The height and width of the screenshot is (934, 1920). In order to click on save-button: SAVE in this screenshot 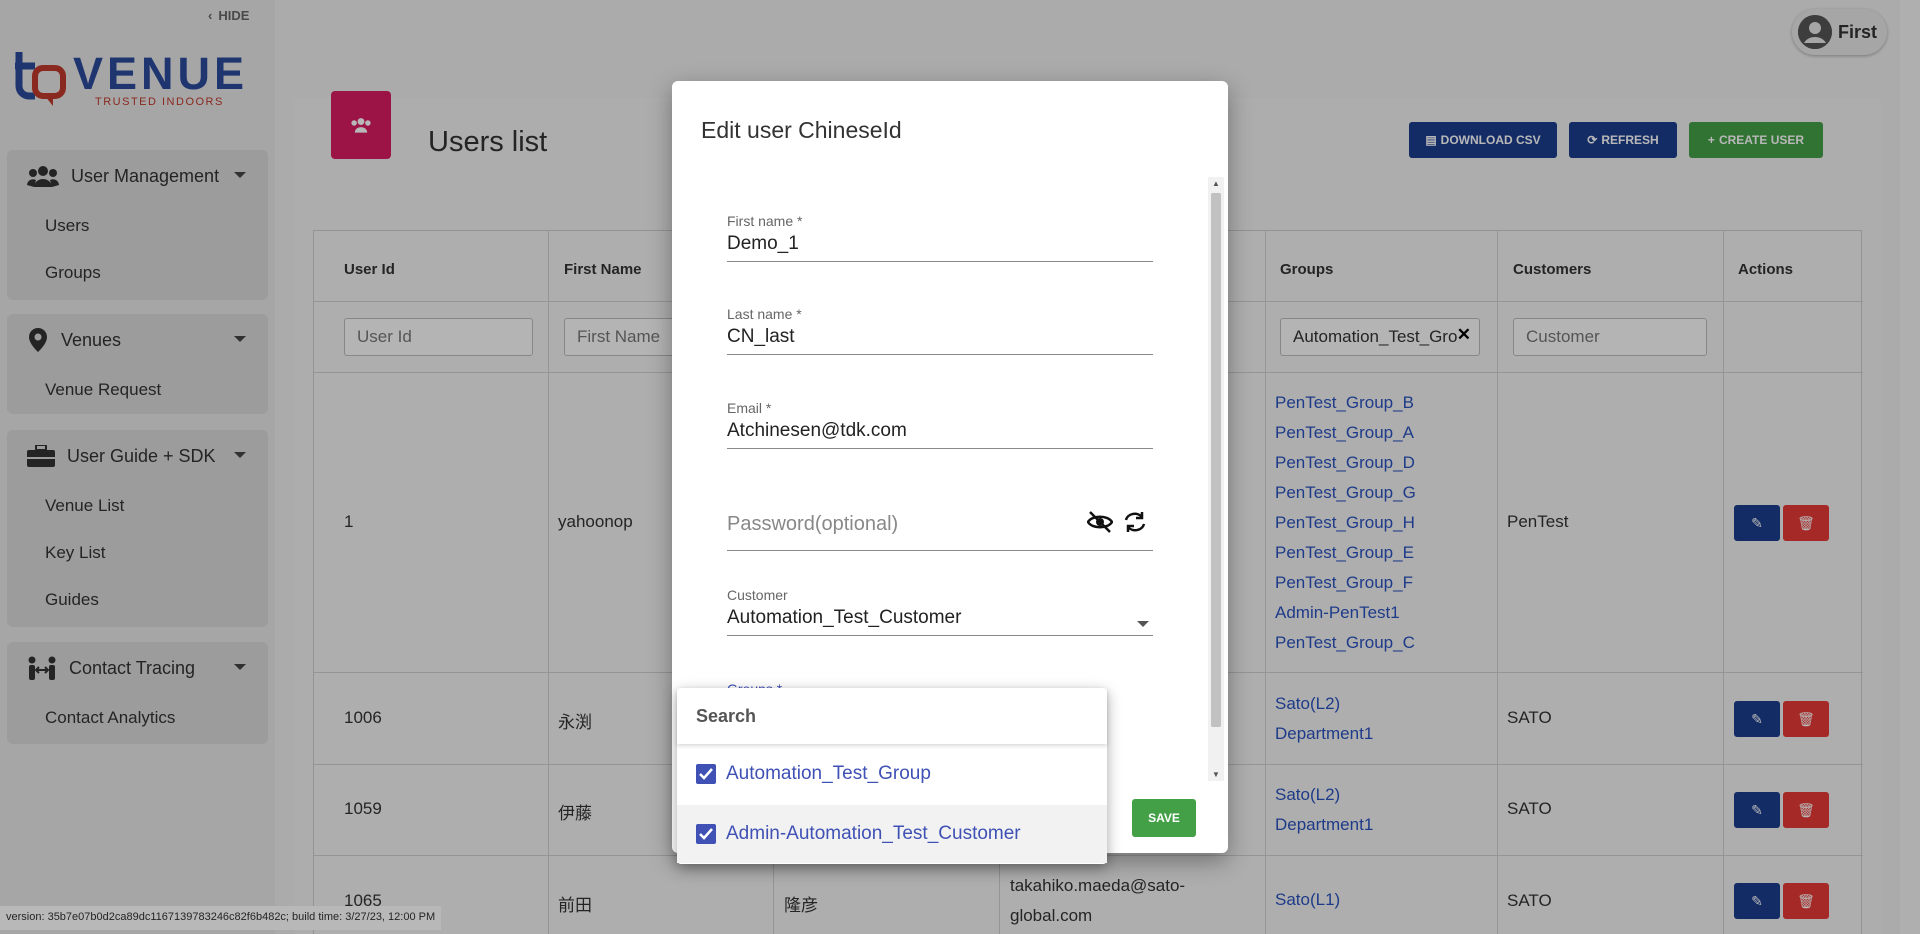, I will do `click(1164, 818)`.